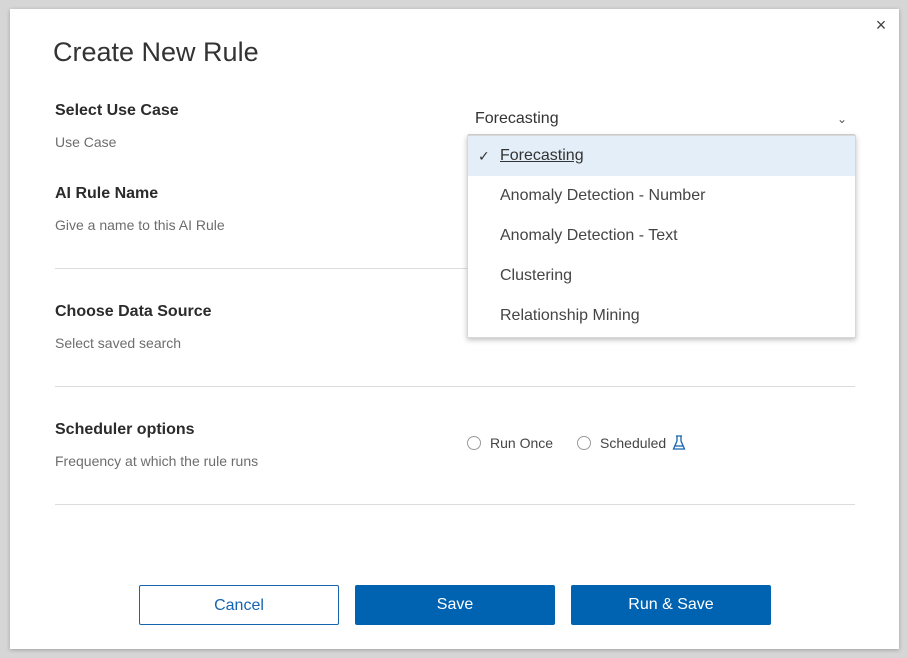 The height and width of the screenshot is (658, 907). Describe the element at coordinates (679, 442) in the screenshot. I see `flask-icon` at that location.